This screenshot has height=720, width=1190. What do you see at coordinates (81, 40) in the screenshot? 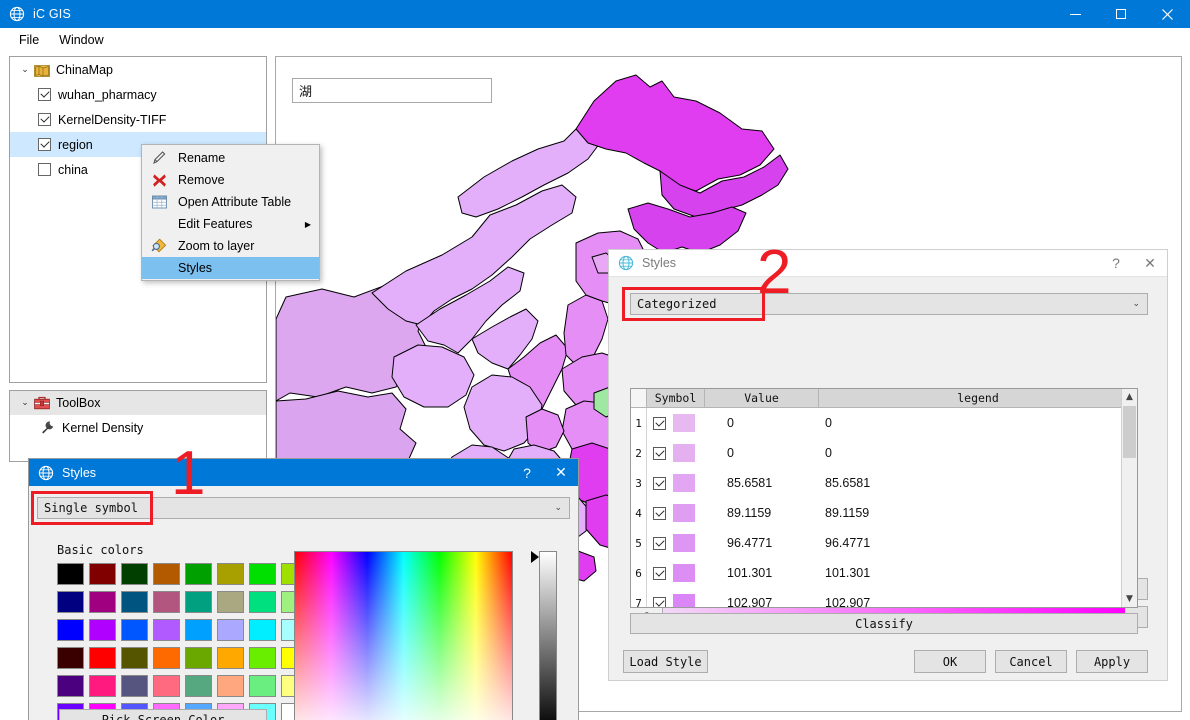
I see `menu-window: Window` at bounding box center [81, 40].